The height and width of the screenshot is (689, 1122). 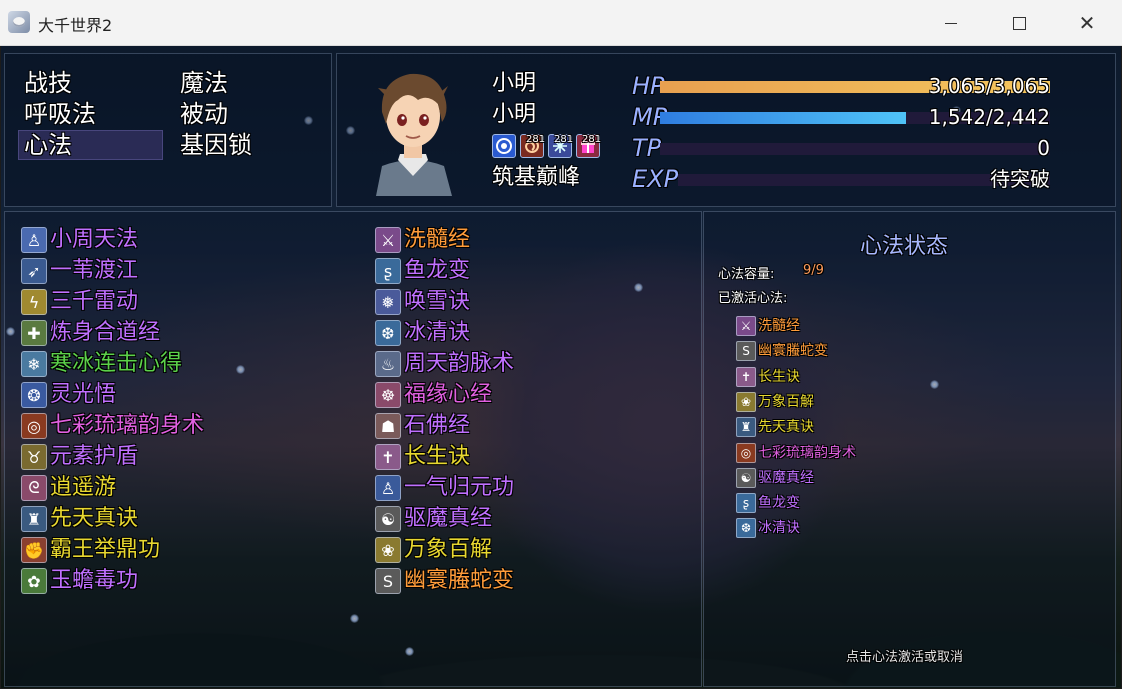 I want to click on skill-item: ♨ 周天韵脉术, so click(x=444, y=364).